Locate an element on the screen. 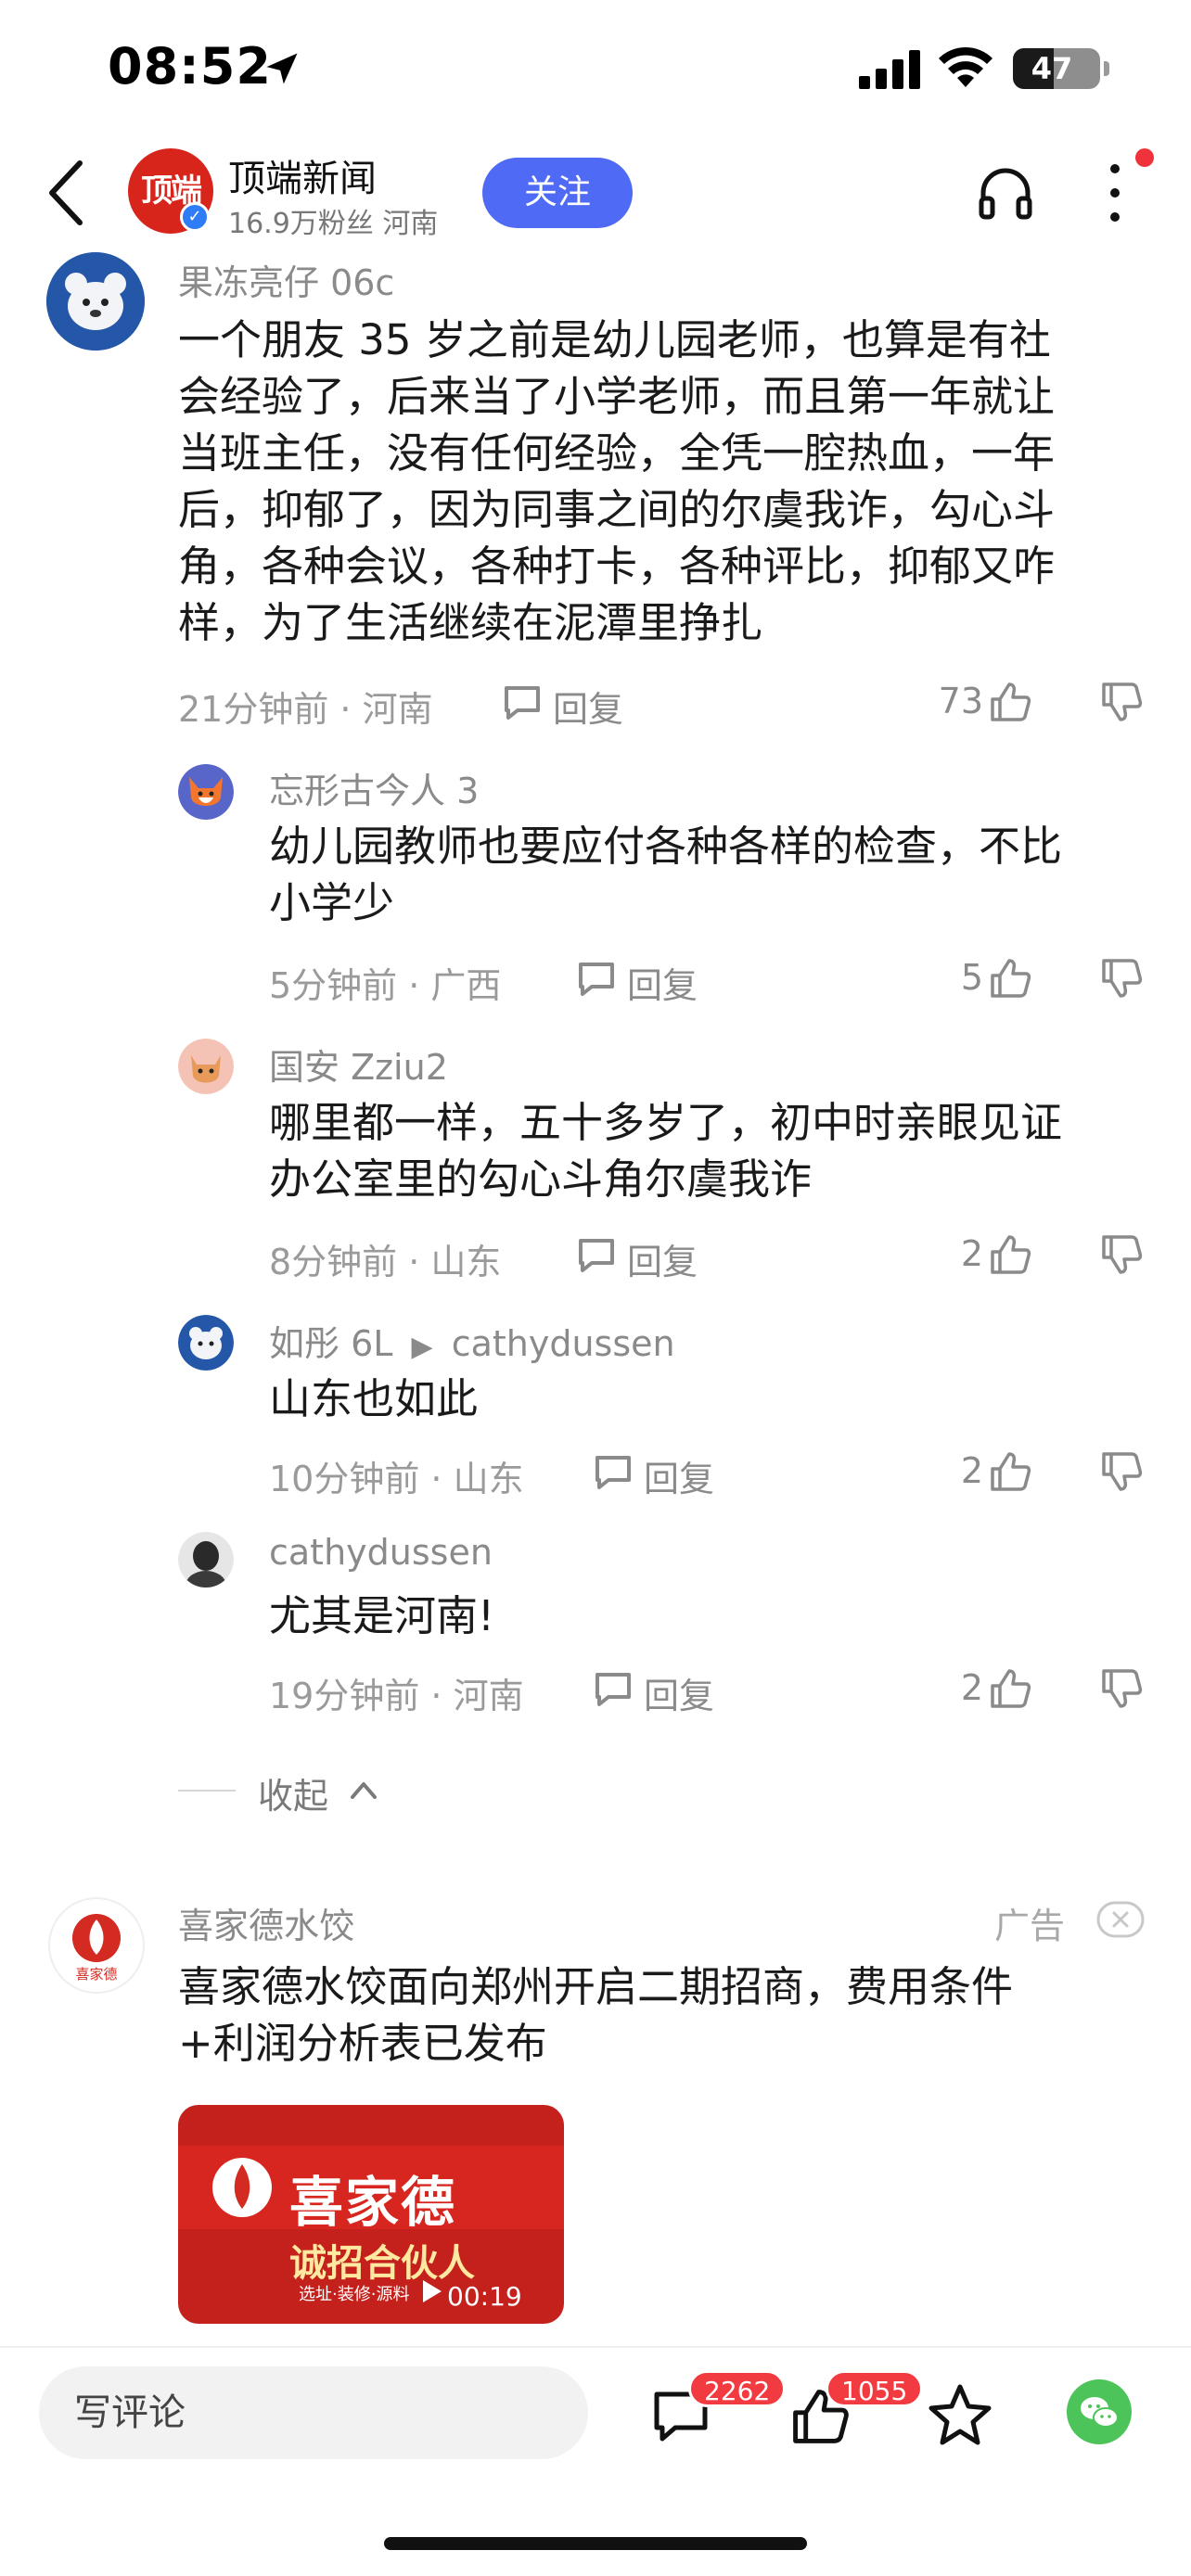 The height and width of the screenshot is (2576, 1191). wechat-glyph is located at coordinates (1100, 2412).